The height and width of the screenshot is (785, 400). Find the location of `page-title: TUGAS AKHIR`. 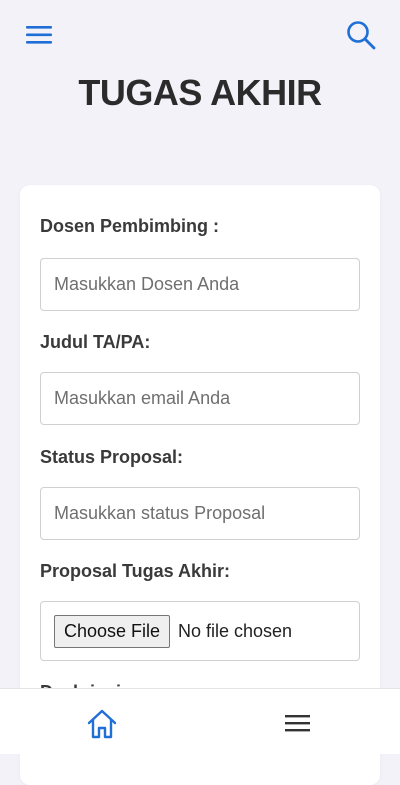

page-title: TUGAS AKHIR is located at coordinates (200, 92).